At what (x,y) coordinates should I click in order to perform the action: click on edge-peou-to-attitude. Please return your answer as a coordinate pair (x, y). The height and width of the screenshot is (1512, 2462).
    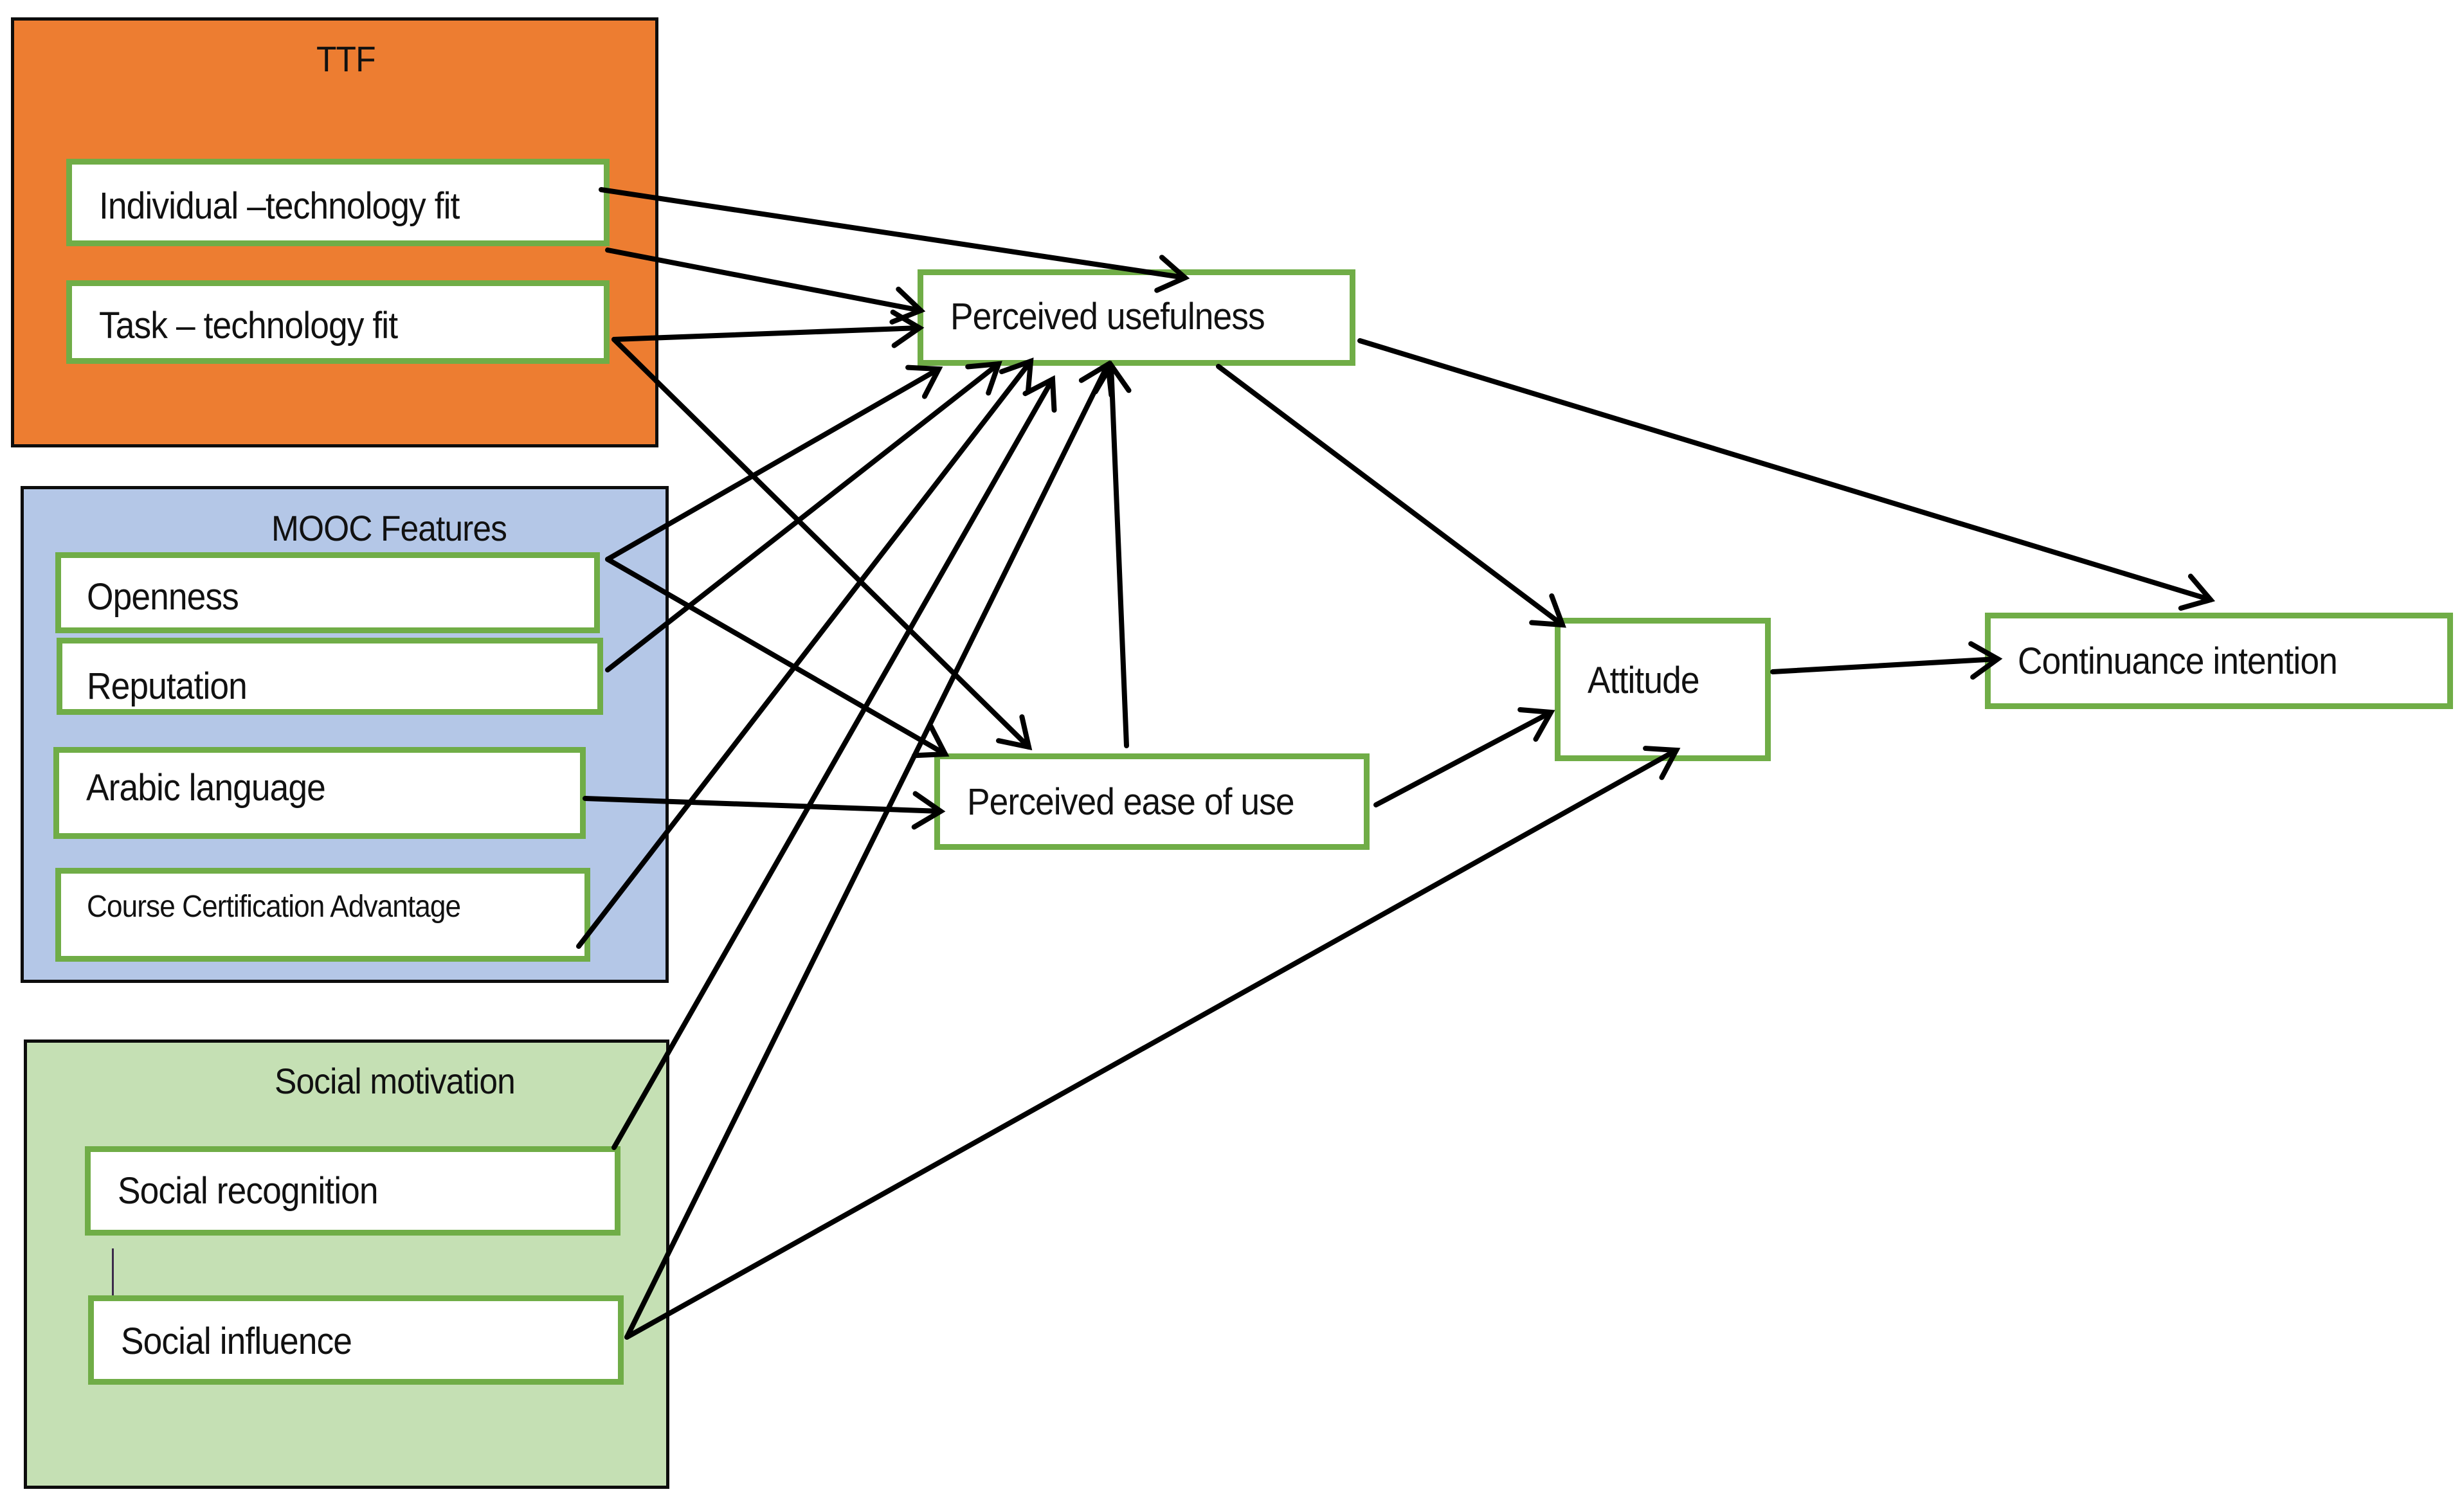
    Looking at the image, I should click on (1464, 757).